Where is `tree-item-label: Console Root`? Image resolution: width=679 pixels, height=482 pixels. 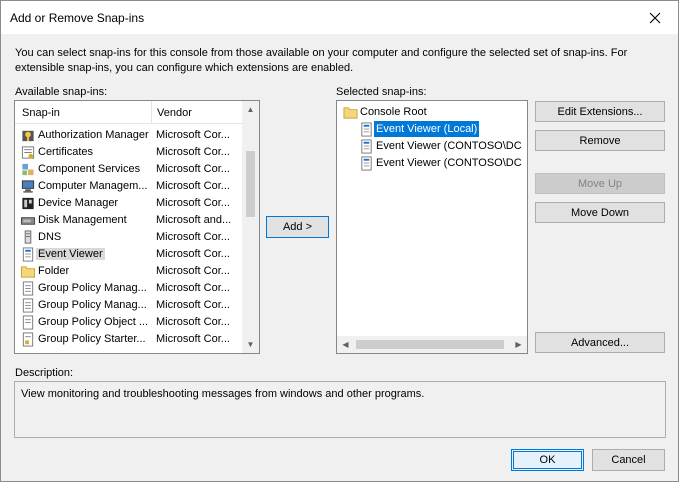 tree-item-label: Console Root is located at coordinates (393, 112).